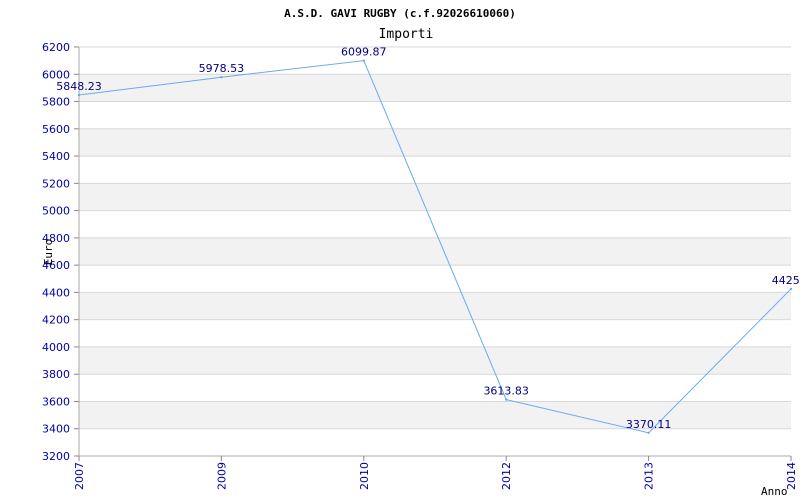 This screenshot has width=800, height=500. Describe the element at coordinates (786, 280) in the screenshot. I see `data-label: 4425.5` at that location.